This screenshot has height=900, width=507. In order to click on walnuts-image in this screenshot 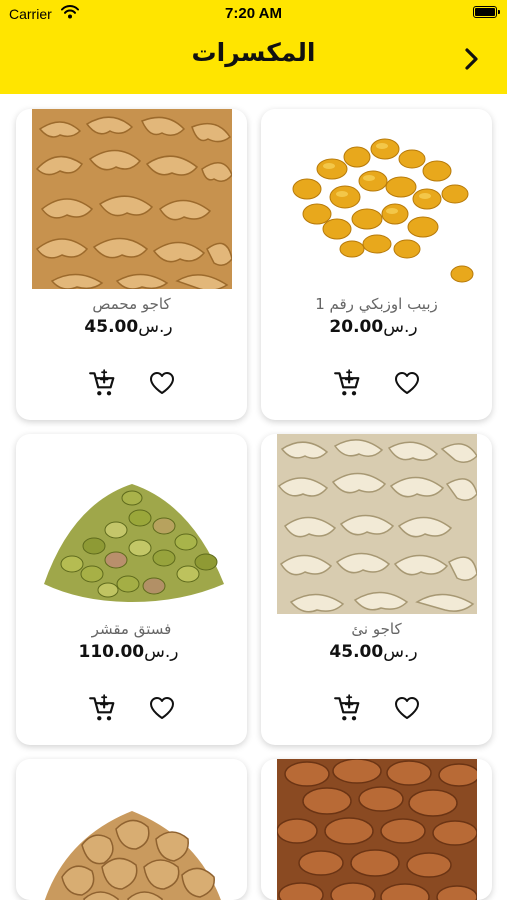, I will do `click(132, 829)`.